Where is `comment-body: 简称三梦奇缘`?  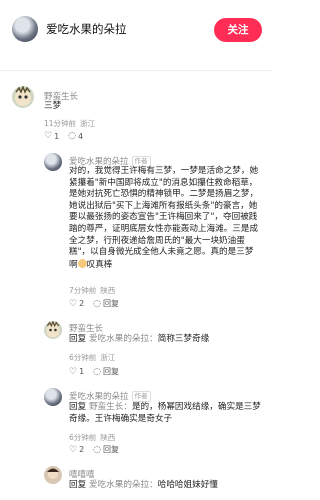 comment-body: 简称三梦奇缘 is located at coordinates (183, 339).